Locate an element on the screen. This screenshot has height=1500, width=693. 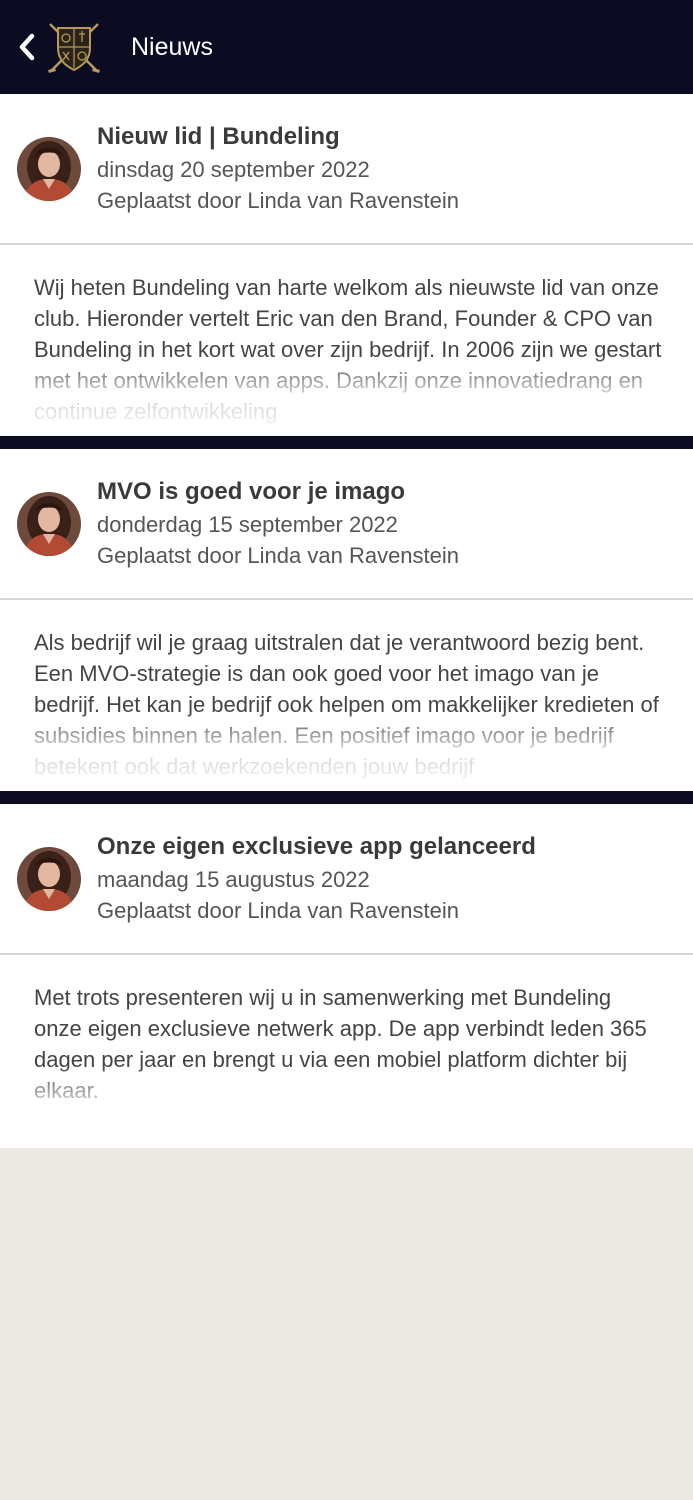
club-crest-icon is located at coordinates (74, 48).